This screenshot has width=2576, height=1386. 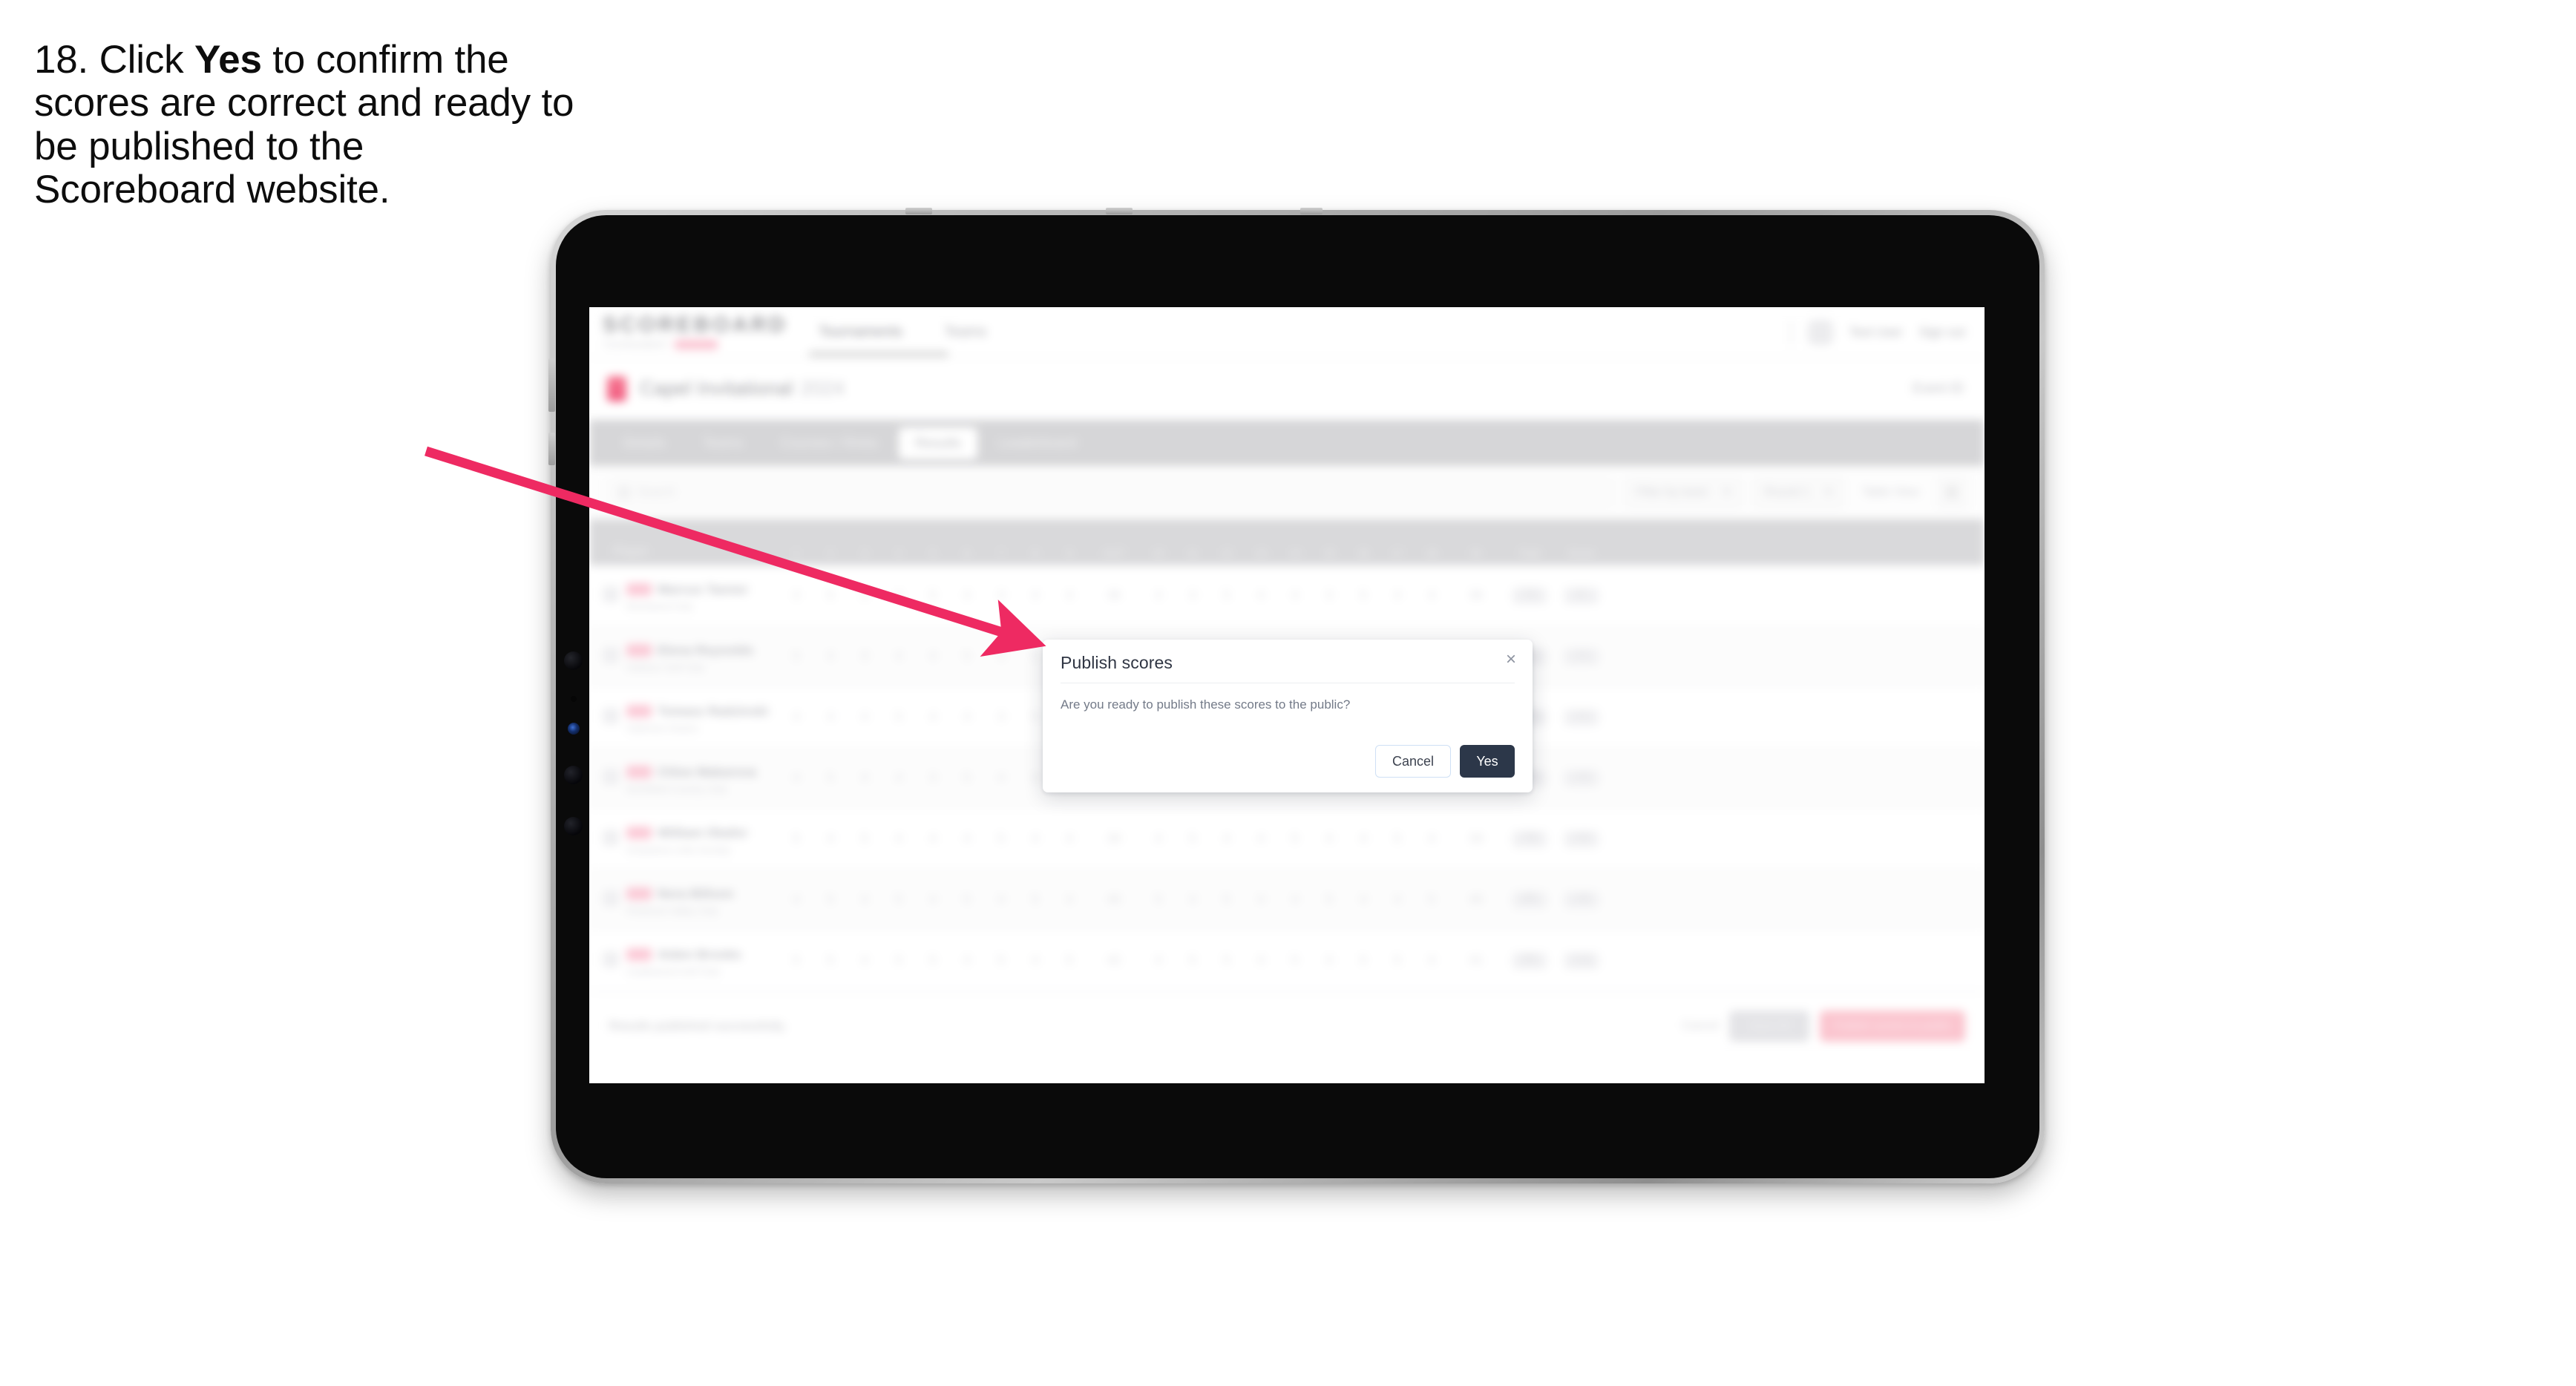 What do you see at coordinates (1581, 595) in the screenshot?
I see `score-summary-cell: E` at bounding box center [1581, 595].